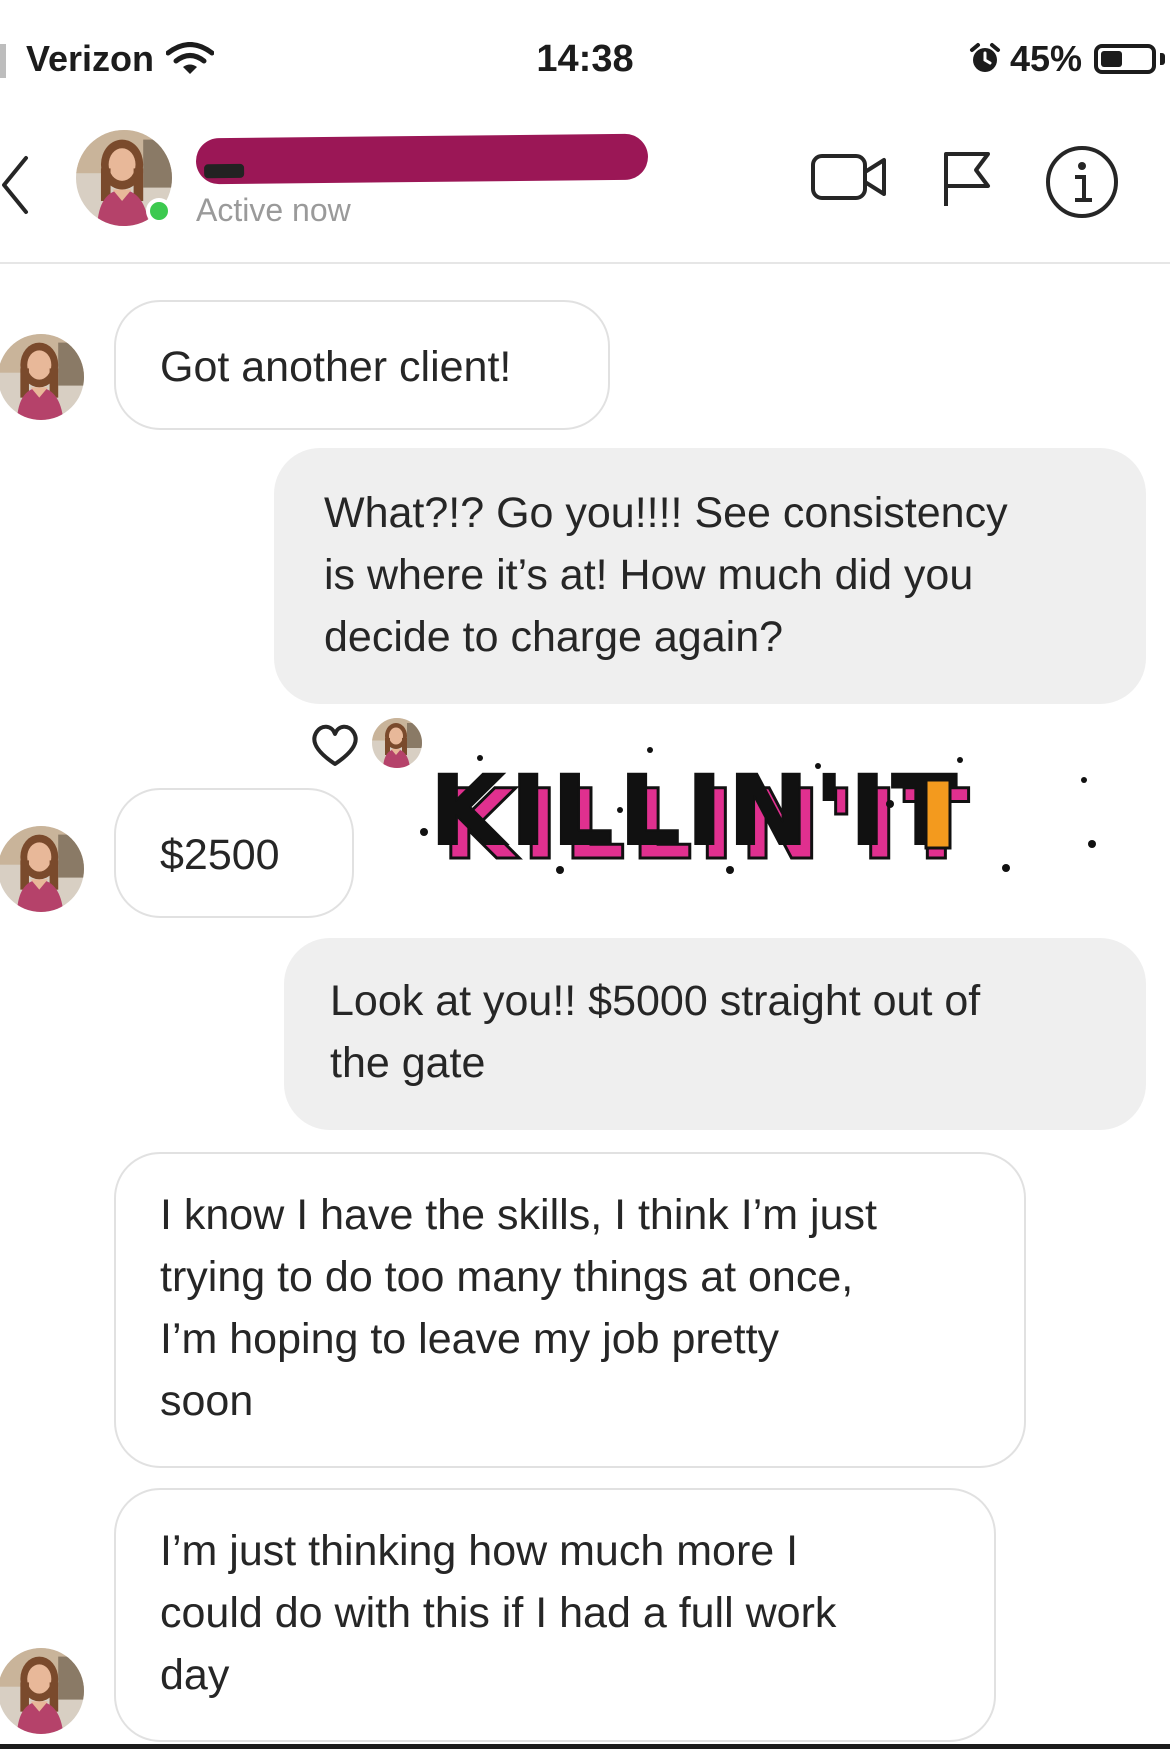 This screenshot has height=1749, width=1170. What do you see at coordinates (1046, 58) in the screenshot?
I see `battery-percent: 45%` at bounding box center [1046, 58].